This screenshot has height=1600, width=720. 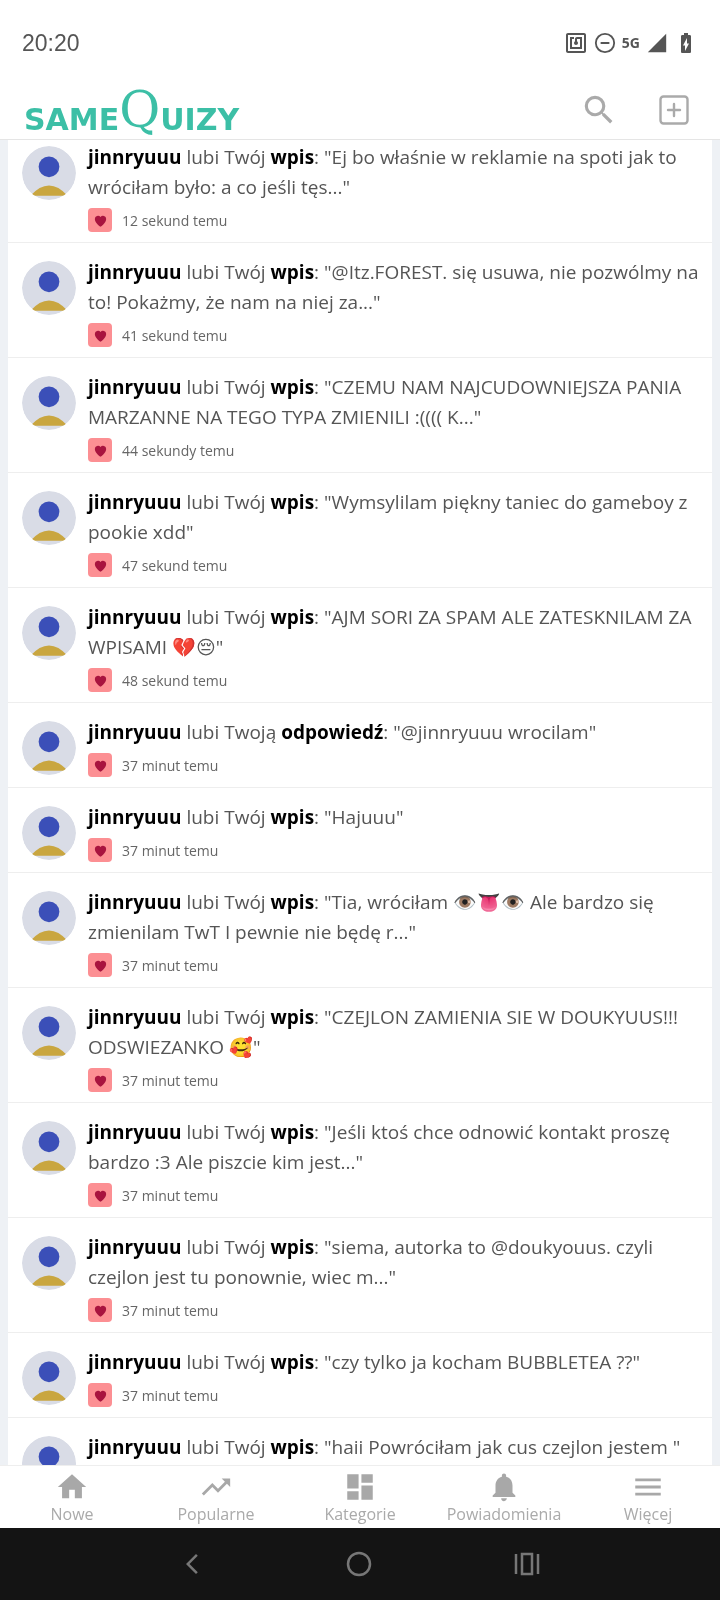 What do you see at coordinates (175, 565) in the screenshot?
I see `timestamp: 47 sekund temu` at bounding box center [175, 565].